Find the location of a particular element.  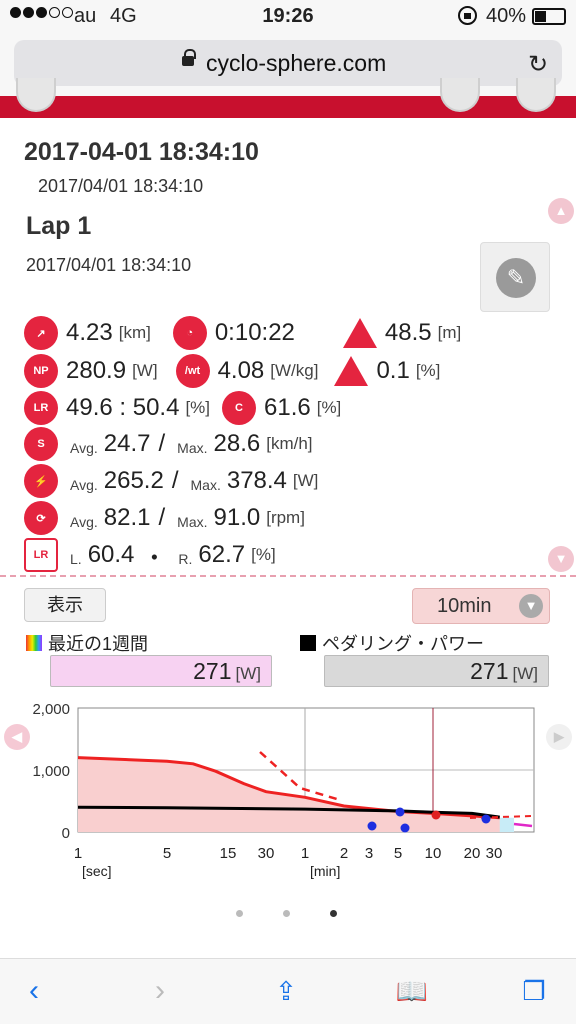

pedal-unit: [W] is located at coordinates (525, 673).